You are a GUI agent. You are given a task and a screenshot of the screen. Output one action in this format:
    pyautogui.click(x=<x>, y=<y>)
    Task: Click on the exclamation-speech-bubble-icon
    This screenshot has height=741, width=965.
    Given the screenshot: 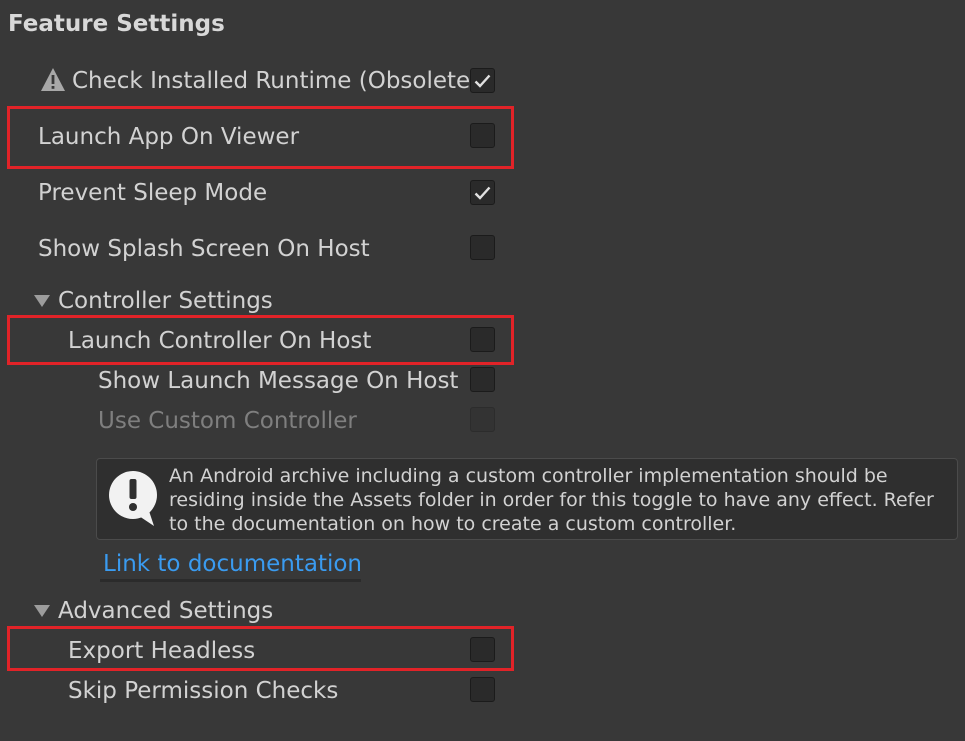 What is the action you would take?
    pyautogui.click(x=133, y=499)
    